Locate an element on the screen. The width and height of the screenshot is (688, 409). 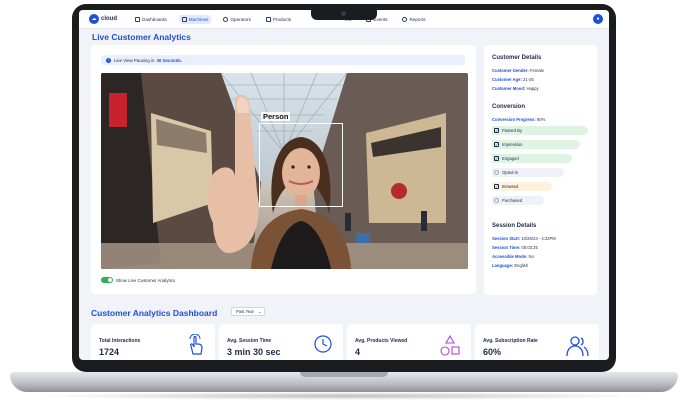
notice-text: Live View Pausing in is located at coordinates (134, 60).